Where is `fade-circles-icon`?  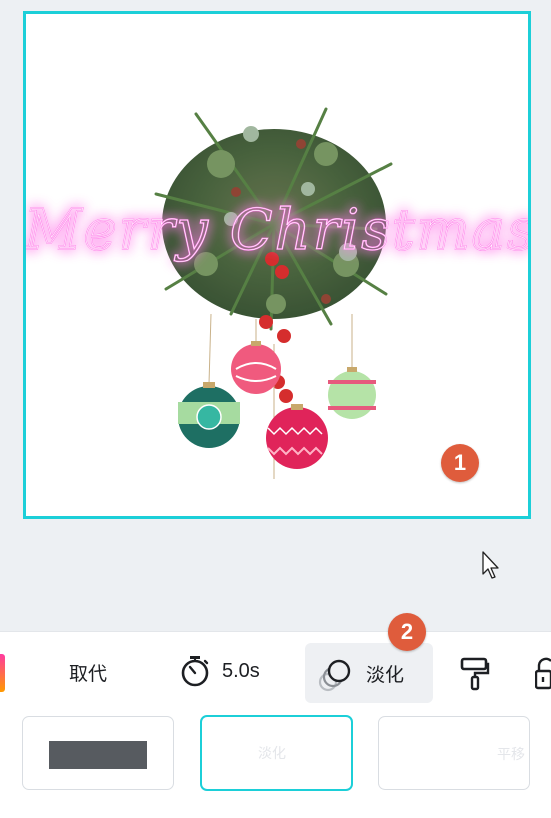 fade-circles-icon is located at coordinates (334, 675).